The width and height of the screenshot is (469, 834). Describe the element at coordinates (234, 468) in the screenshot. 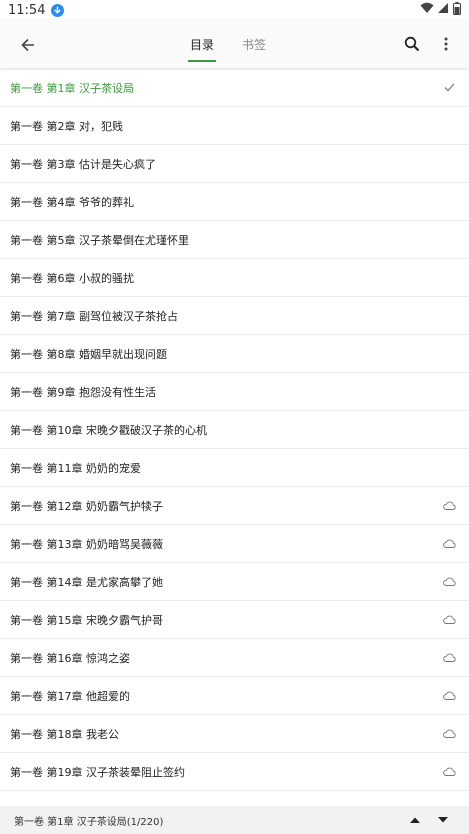

I see `chapter-row: 第一卷 第11章 奶奶的宠爱` at that location.